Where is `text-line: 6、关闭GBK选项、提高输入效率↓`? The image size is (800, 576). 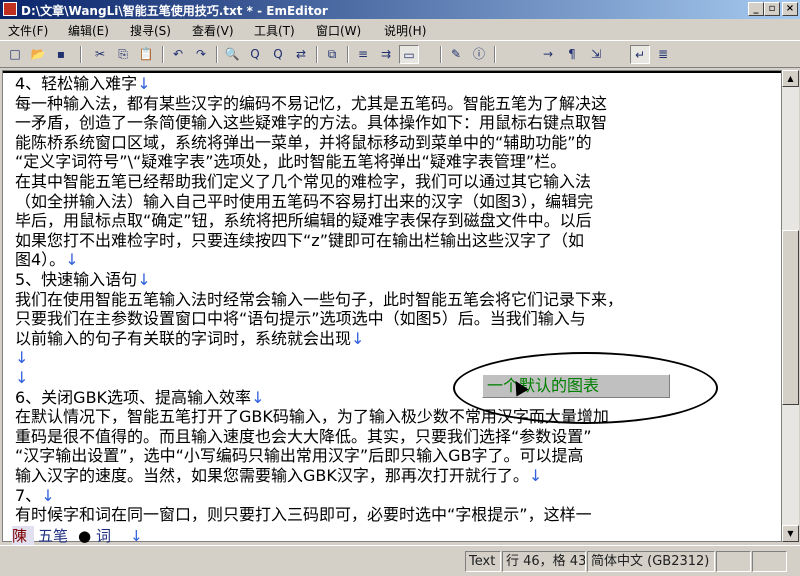
text-line: 6、关闭GBK选项、提高输入效率↓ is located at coordinates (139, 398).